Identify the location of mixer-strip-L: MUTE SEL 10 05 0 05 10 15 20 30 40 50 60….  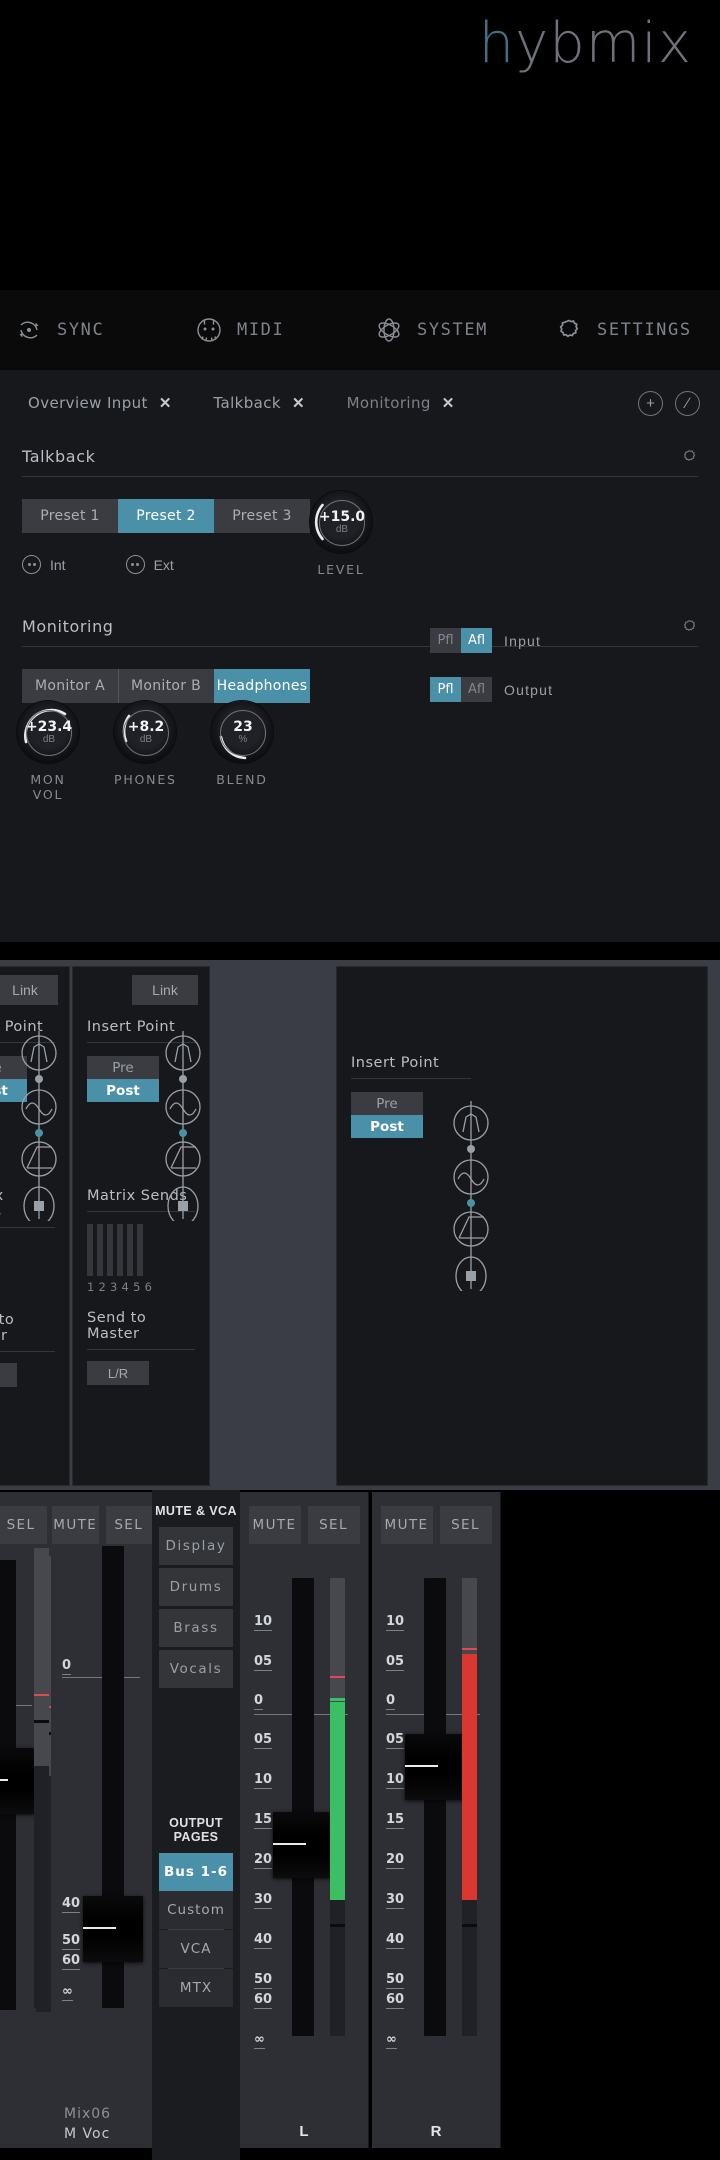
(304, 1820).